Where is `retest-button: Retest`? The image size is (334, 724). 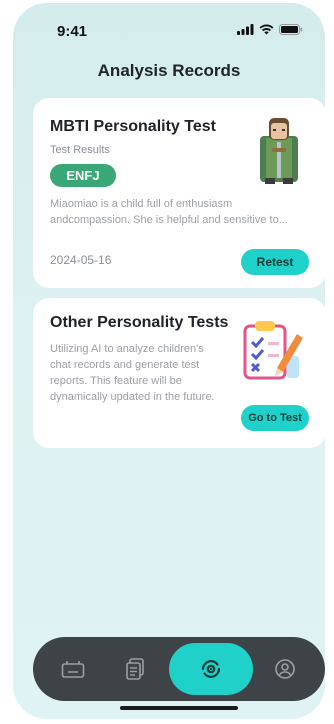
retest-button: Retest is located at coordinates (275, 262).